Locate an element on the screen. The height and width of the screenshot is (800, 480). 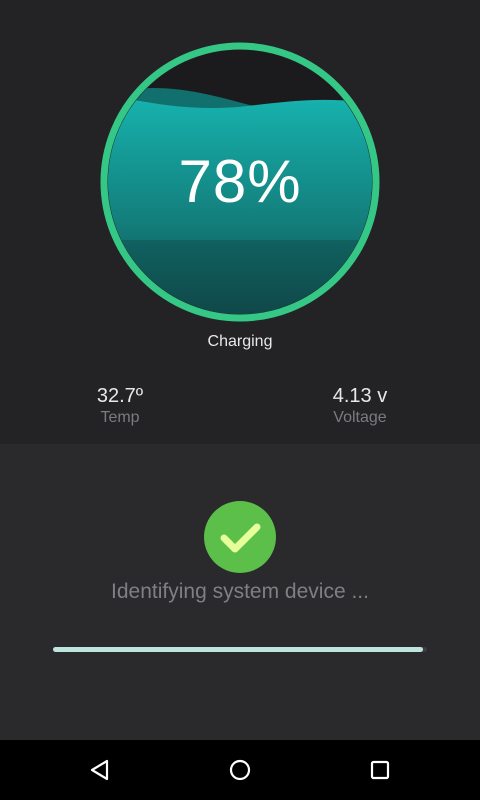
home-circle-icon is located at coordinates (240, 770).